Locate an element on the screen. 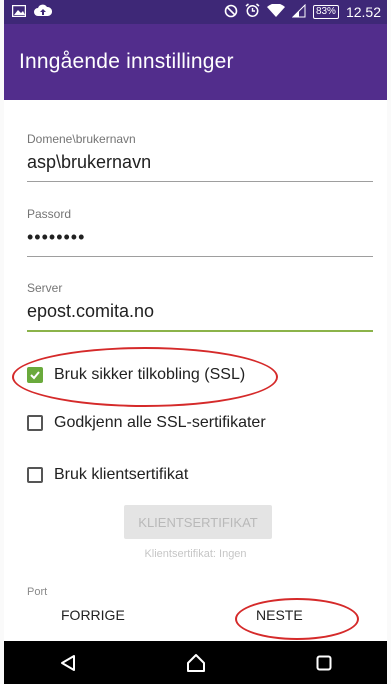 The width and height of the screenshot is (391, 684). ssl-checkbox is located at coordinates (35, 375).